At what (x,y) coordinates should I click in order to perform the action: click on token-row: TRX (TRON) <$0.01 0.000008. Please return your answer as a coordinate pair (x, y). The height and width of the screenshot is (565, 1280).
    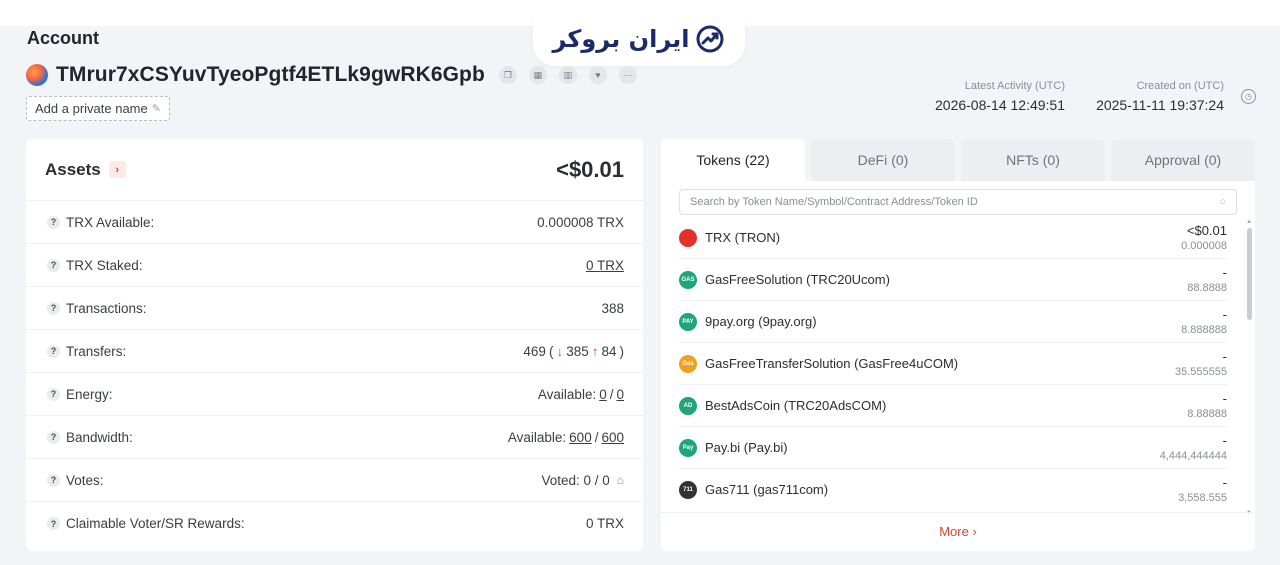
    Looking at the image, I should click on (953, 238).